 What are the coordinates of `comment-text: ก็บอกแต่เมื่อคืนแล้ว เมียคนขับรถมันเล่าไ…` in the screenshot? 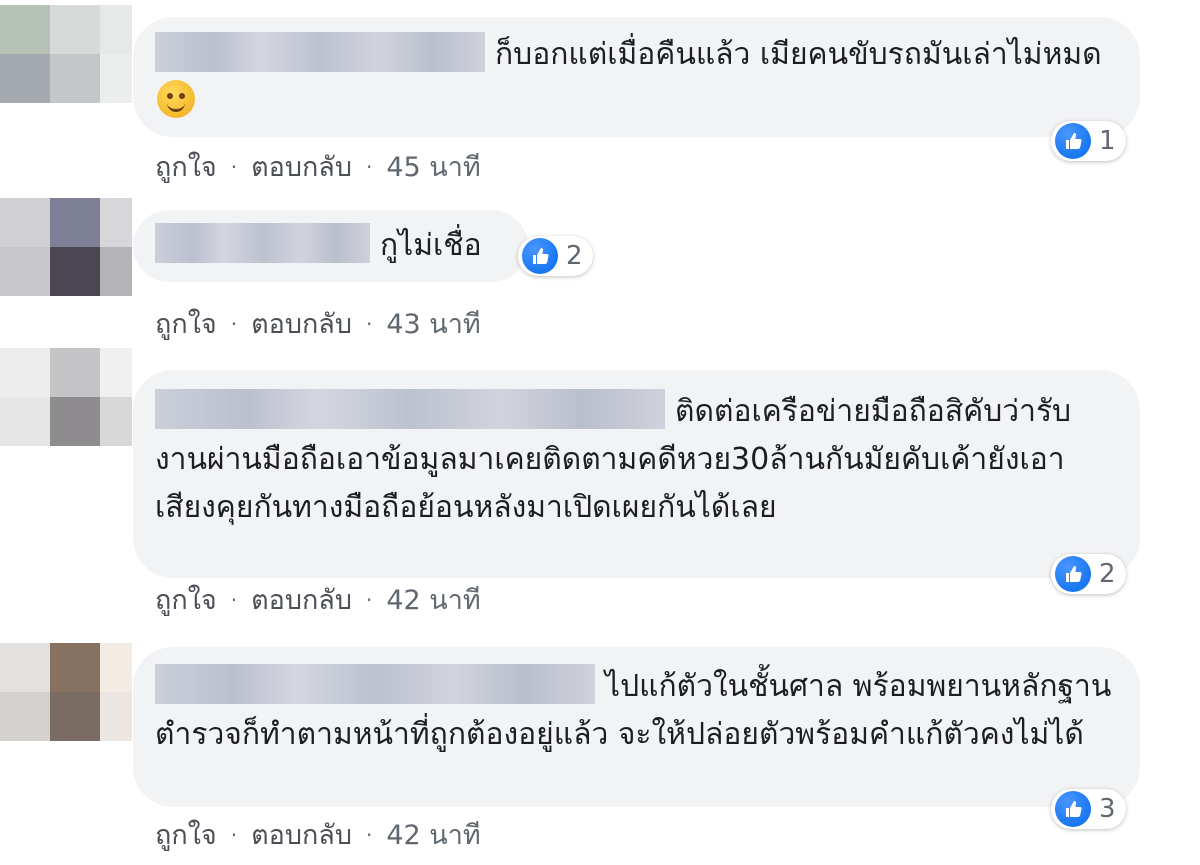 It's located at (798, 54).